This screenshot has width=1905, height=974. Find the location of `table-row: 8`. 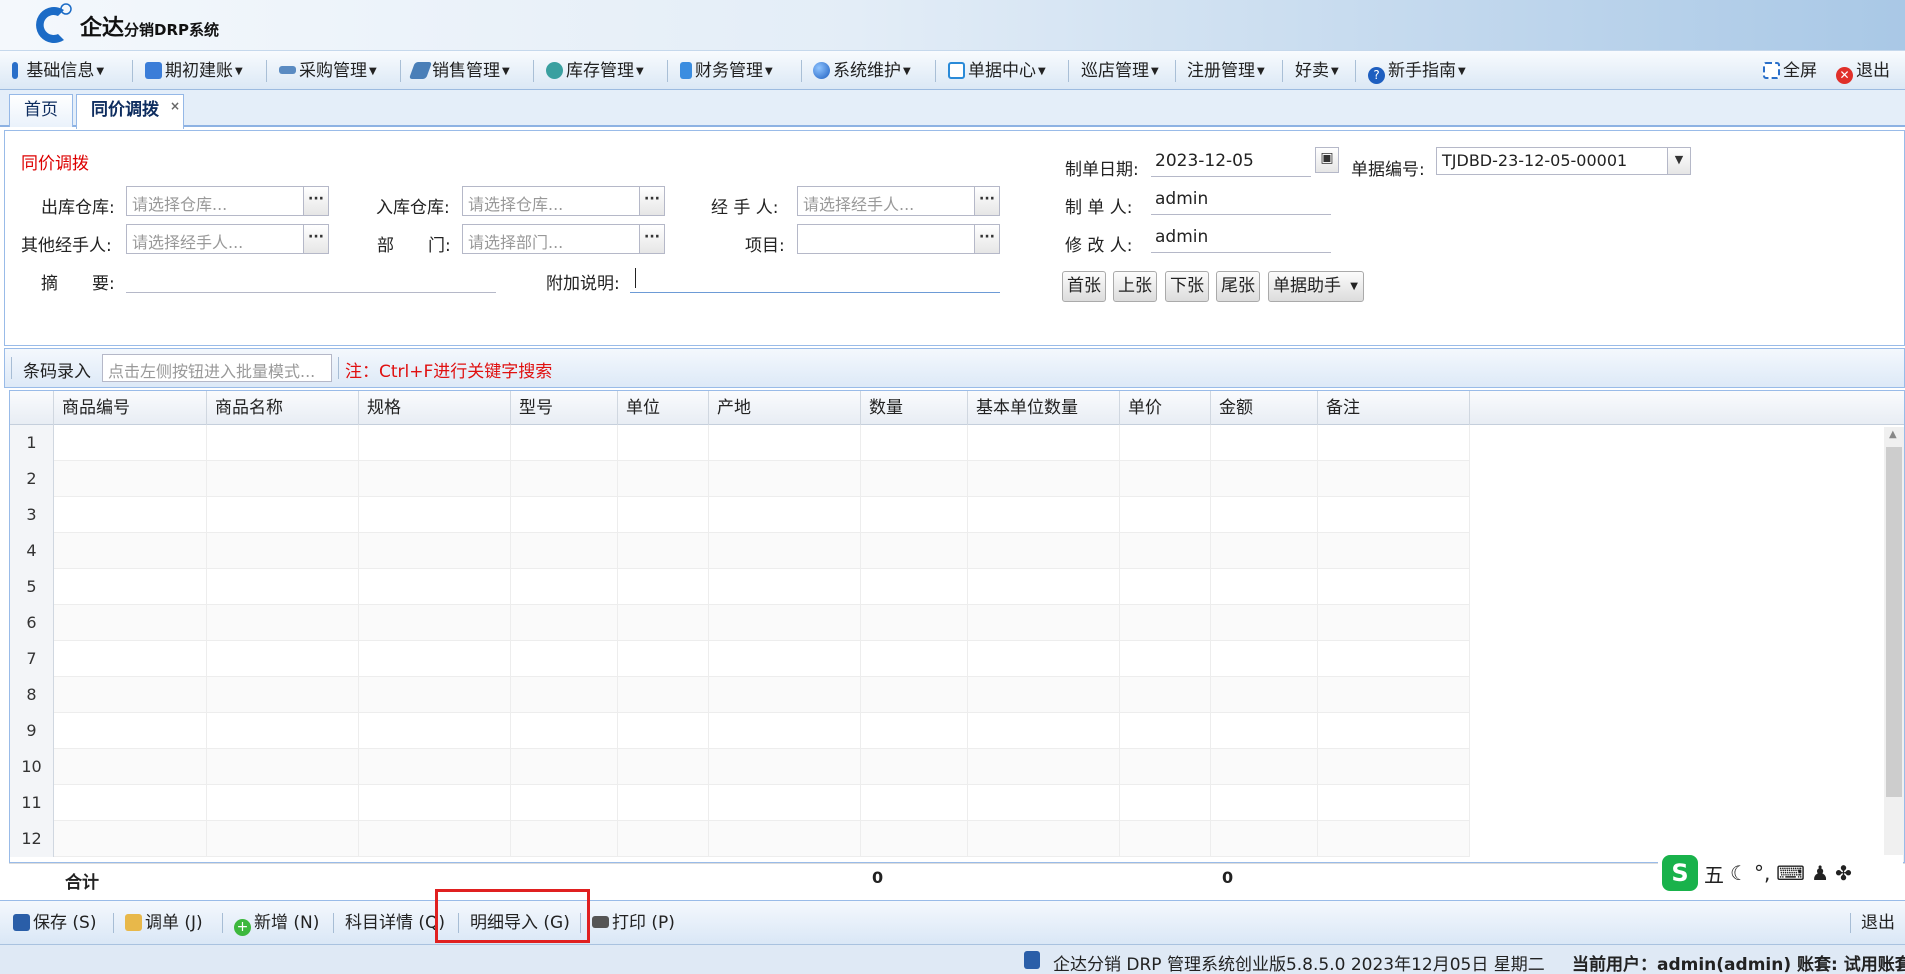

table-row: 8 is located at coordinates (740, 695).